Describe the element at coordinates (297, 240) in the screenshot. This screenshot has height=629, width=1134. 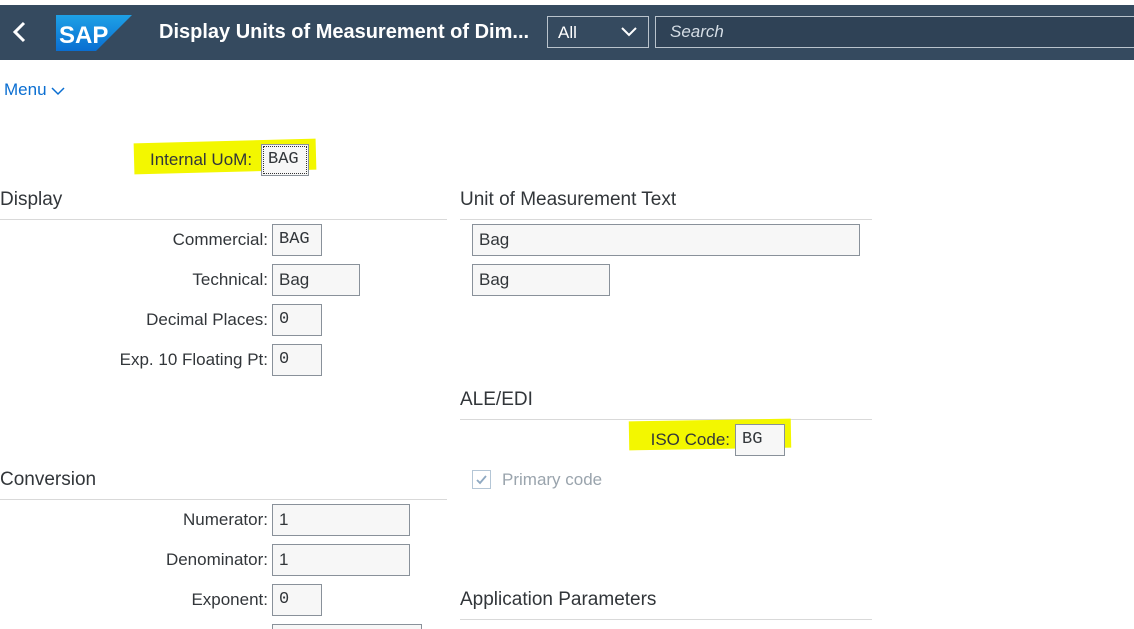
I see `commercial-field: BAG` at that location.